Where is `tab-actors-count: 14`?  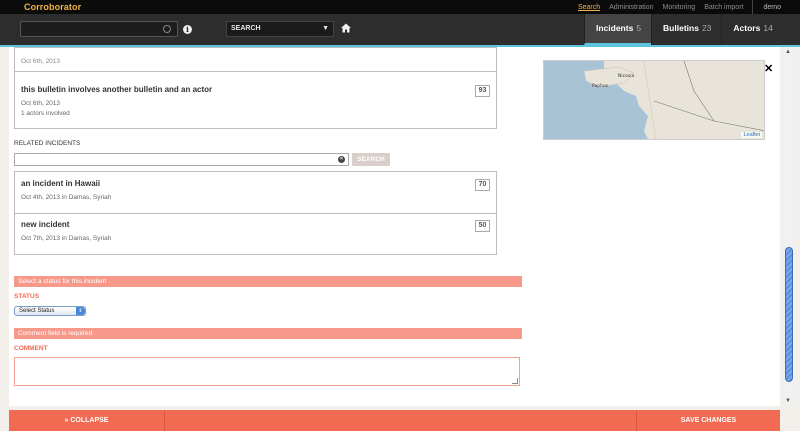 tab-actors-count: 14 is located at coordinates (768, 28).